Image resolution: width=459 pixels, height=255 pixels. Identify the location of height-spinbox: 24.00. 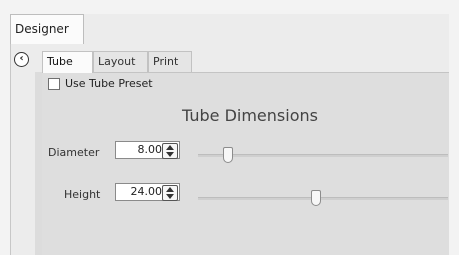
(147, 192).